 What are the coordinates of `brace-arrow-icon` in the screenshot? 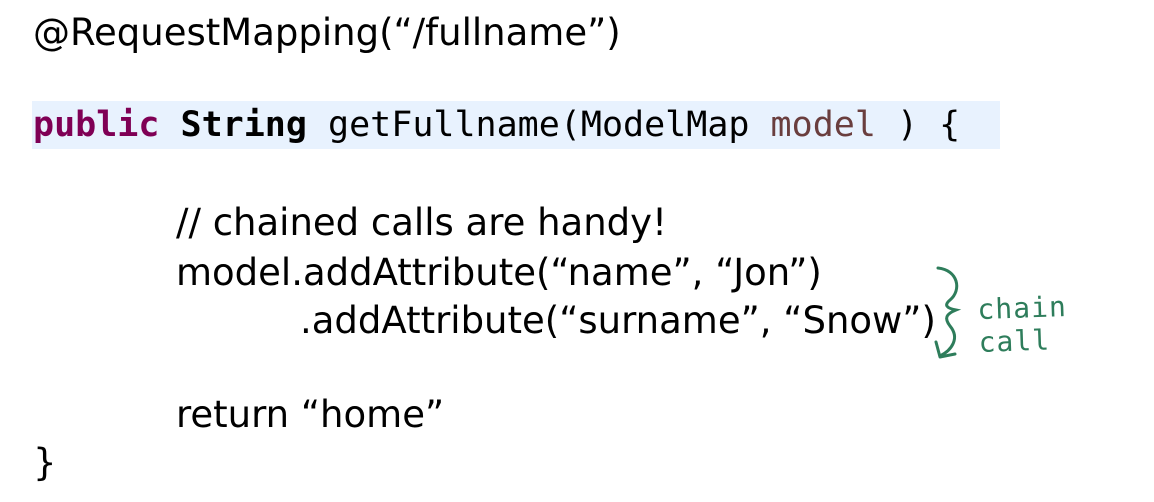 It's located at (948, 312).